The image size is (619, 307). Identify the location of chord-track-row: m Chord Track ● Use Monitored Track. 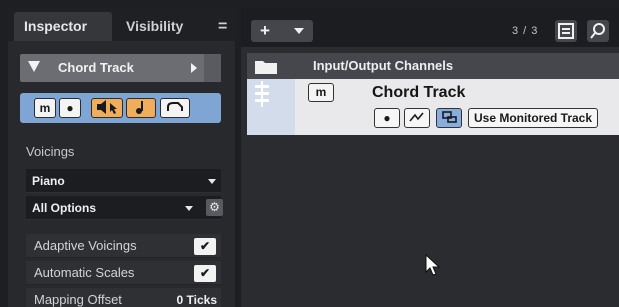
(433, 107).